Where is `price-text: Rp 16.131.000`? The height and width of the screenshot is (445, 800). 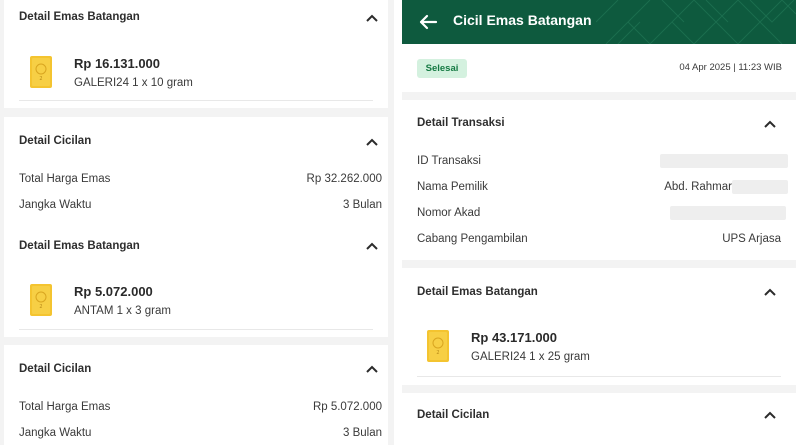 price-text: Rp 16.131.000 is located at coordinates (117, 63).